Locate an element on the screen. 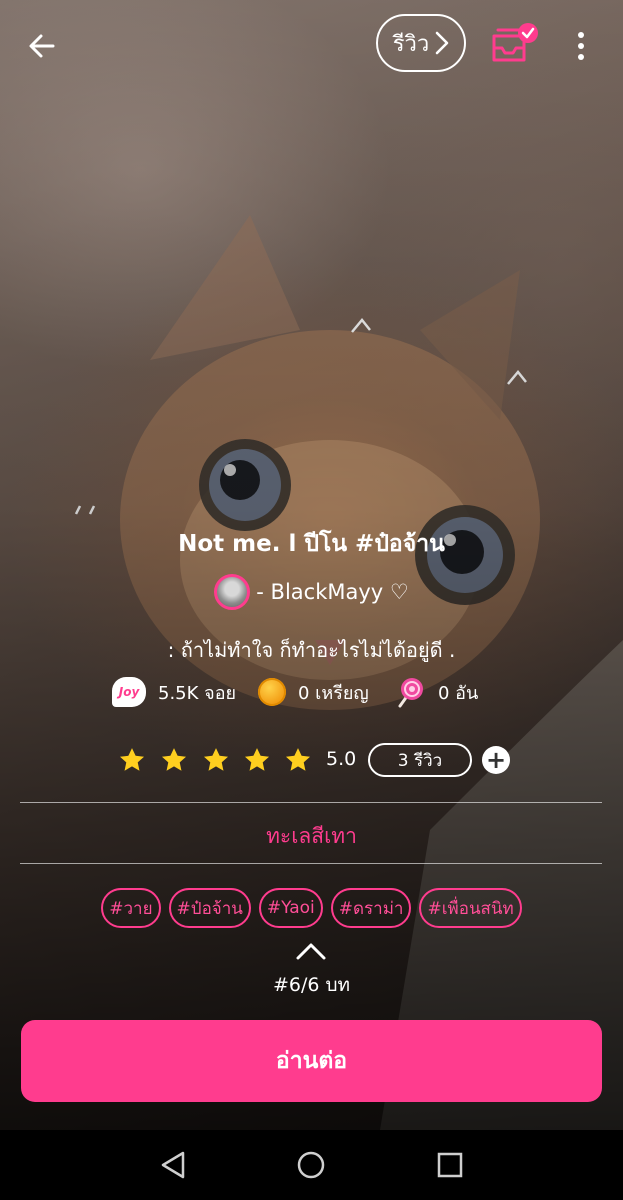 This screenshot has height=1200, width=623. inbox-check-icon is located at coordinates (515, 42).